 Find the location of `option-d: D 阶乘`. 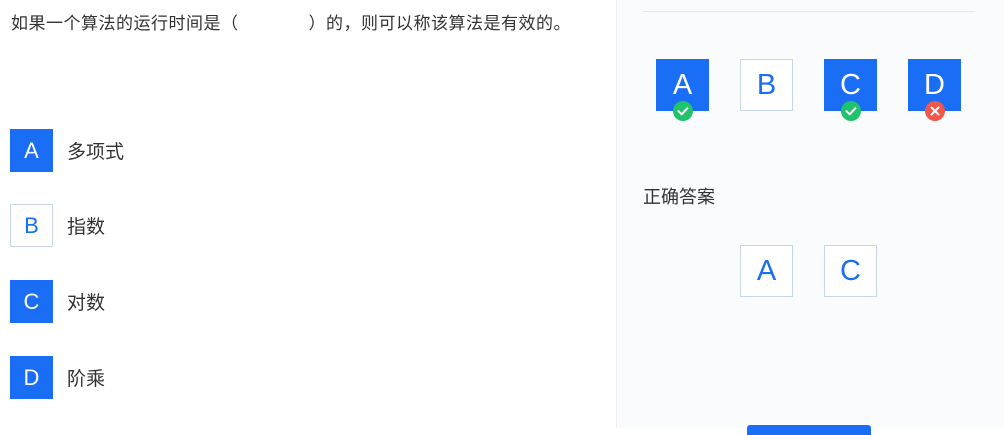

option-d: D 阶乘 is located at coordinates (57, 377).